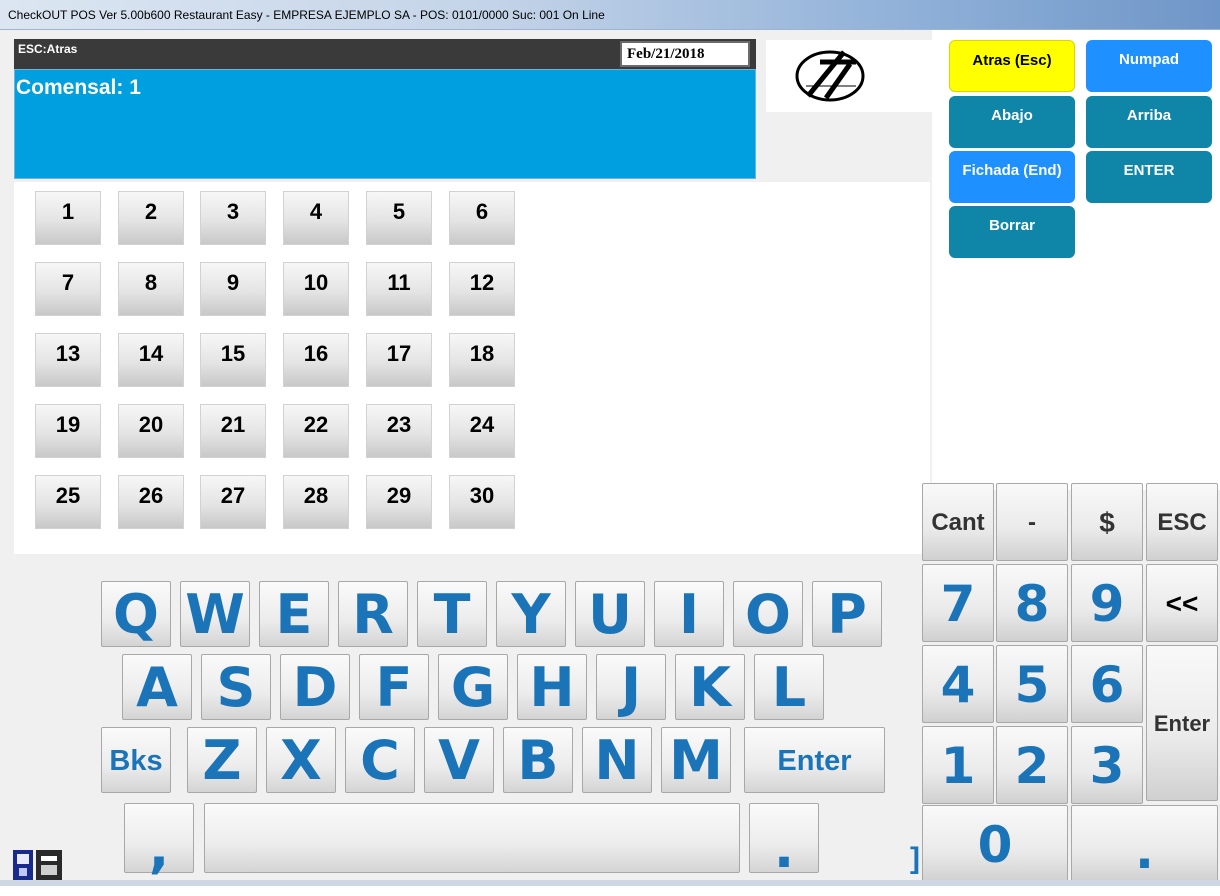  I want to click on key-y: Y, so click(531, 614).